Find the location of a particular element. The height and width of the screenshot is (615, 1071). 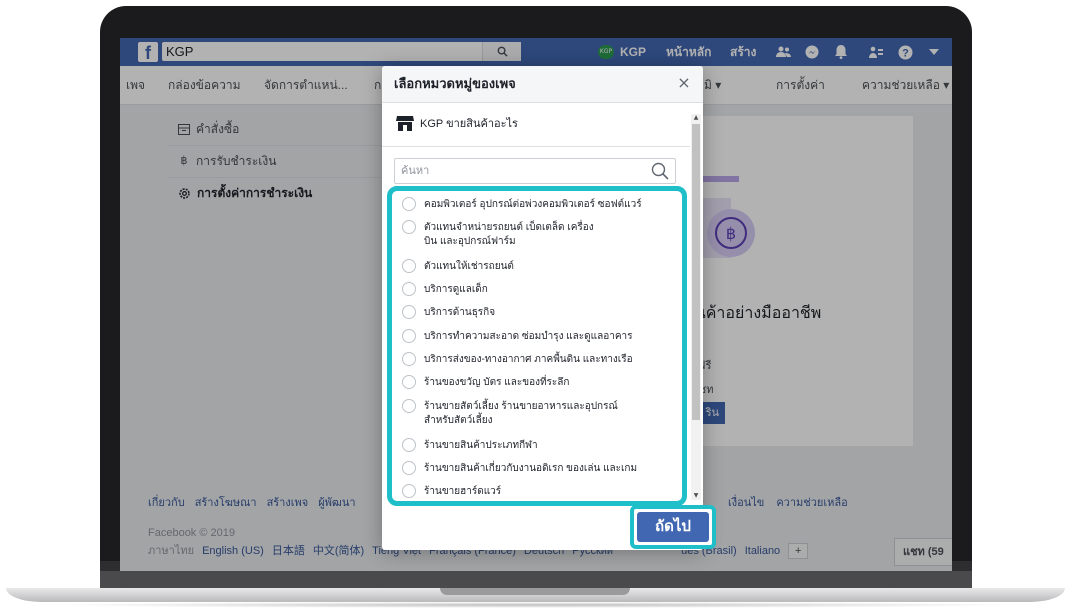

store-icon is located at coordinates (405, 123).